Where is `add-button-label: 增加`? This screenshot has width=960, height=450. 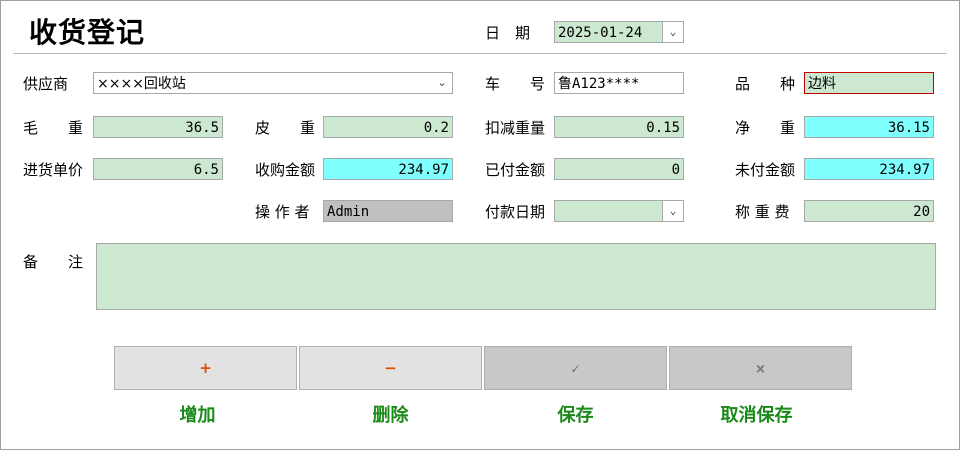 add-button-label: 增加 is located at coordinates (197, 414).